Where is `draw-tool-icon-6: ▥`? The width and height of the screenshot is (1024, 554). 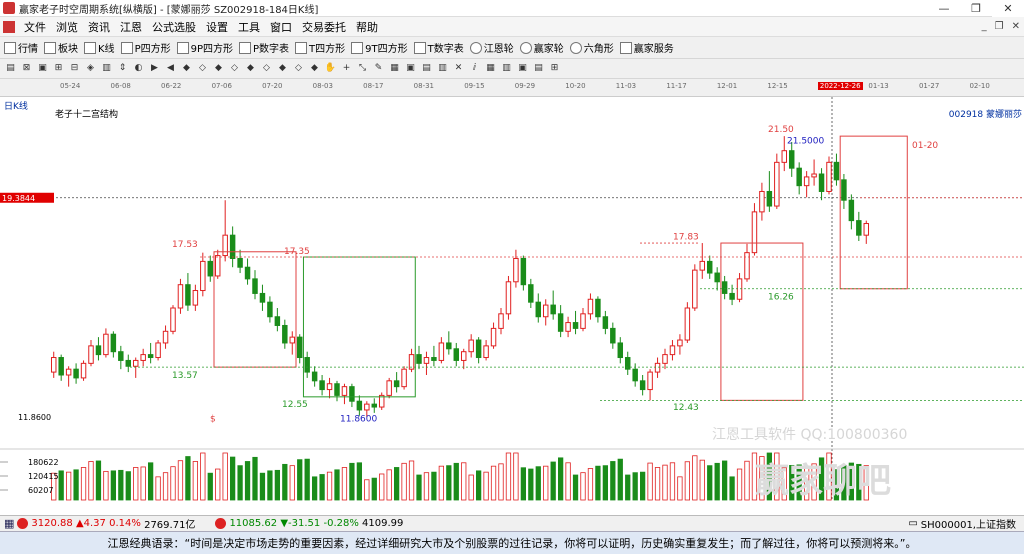 draw-tool-icon-6: ▥ is located at coordinates (106, 68).